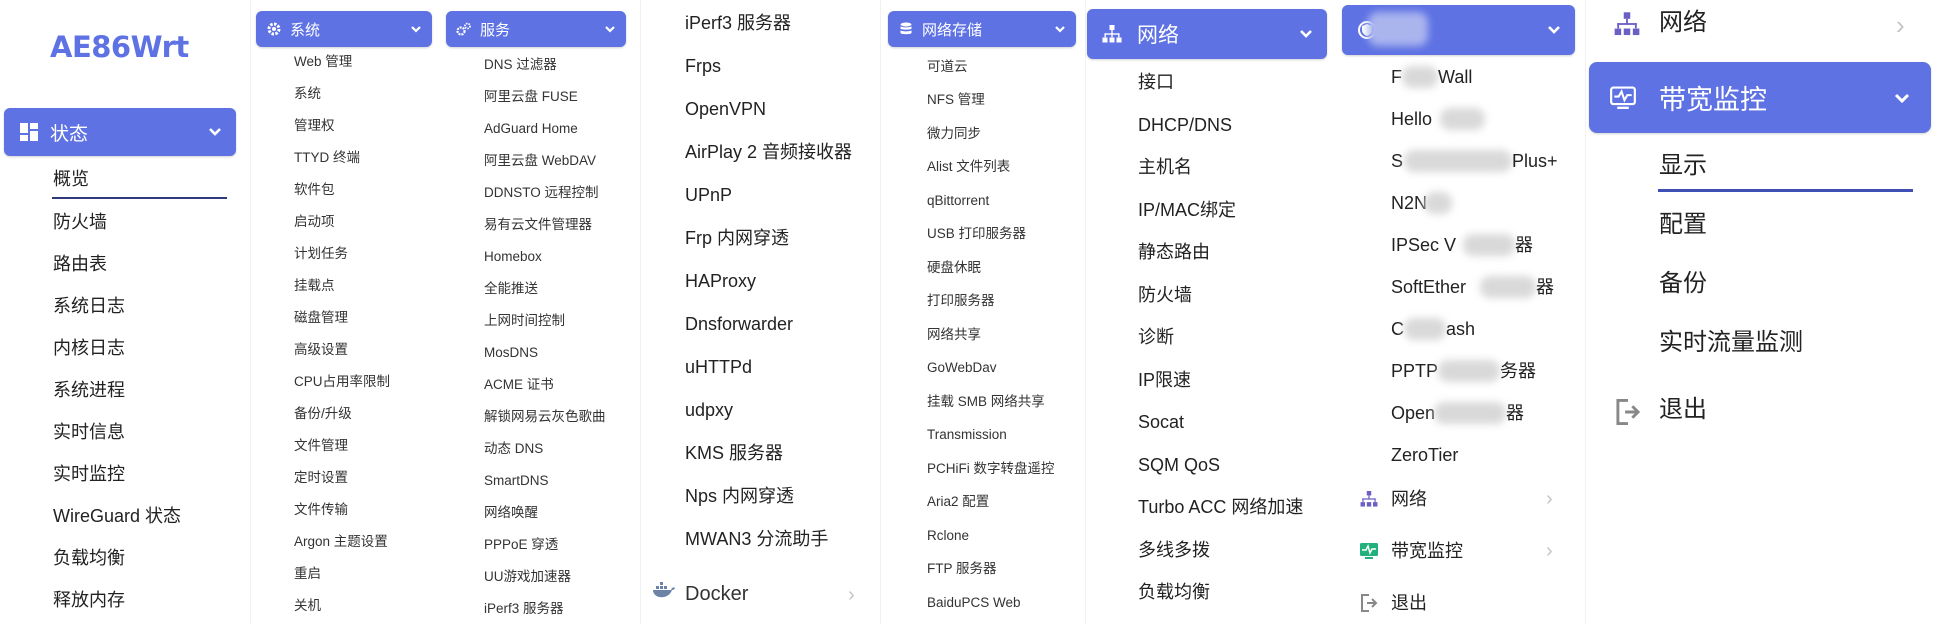 This screenshot has width=1935, height=624. What do you see at coordinates (709, 410) in the screenshot?
I see `menu-item: udpxy` at bounding box center [709, 410].